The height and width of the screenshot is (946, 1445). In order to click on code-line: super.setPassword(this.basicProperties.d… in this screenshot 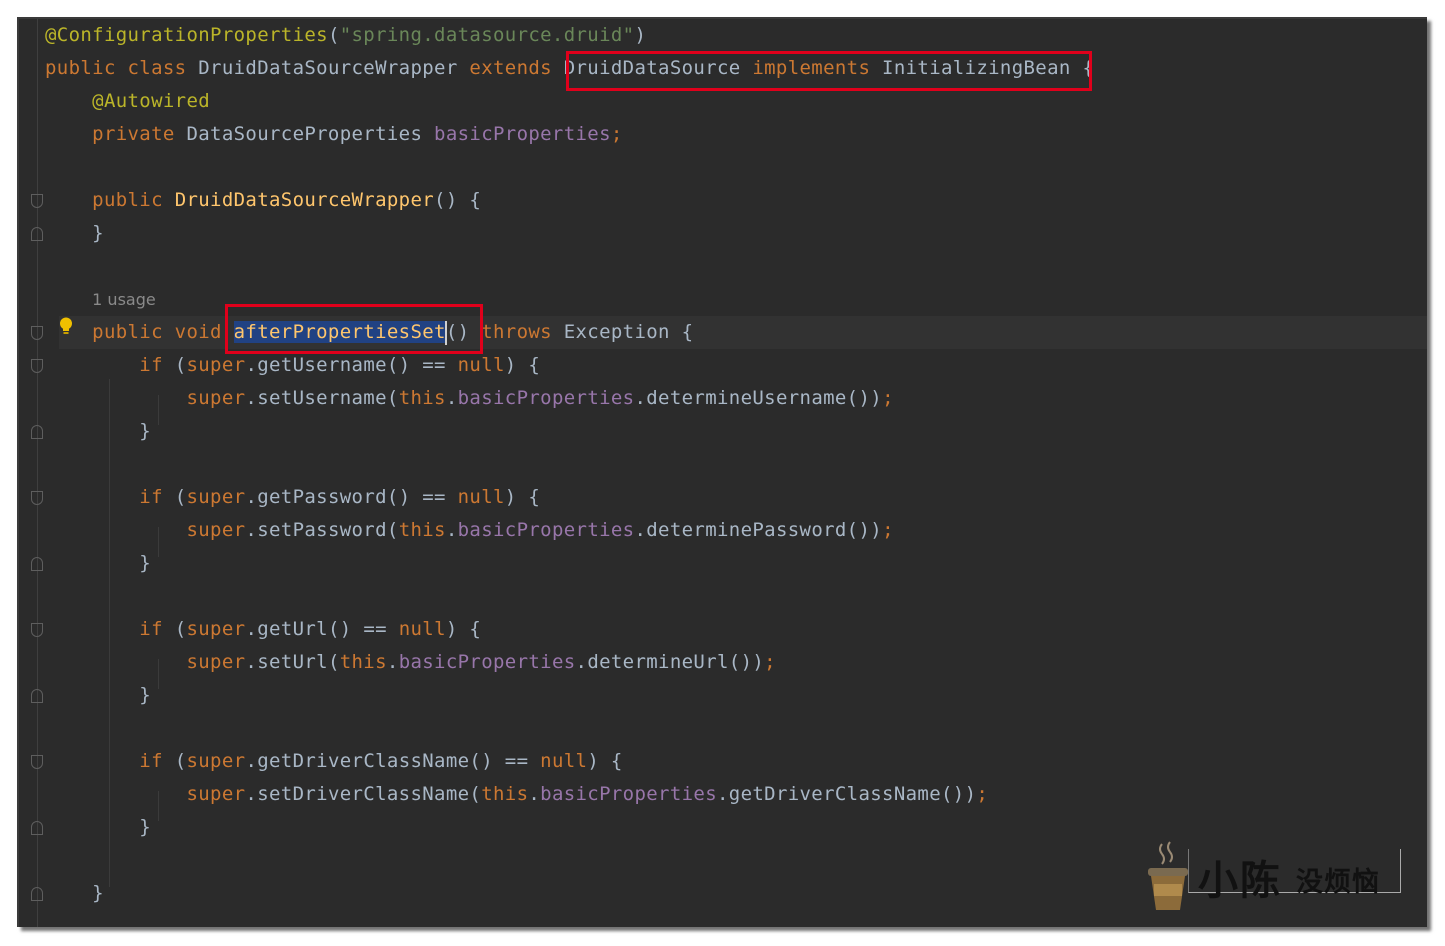, I will do `click(469, 530)`.